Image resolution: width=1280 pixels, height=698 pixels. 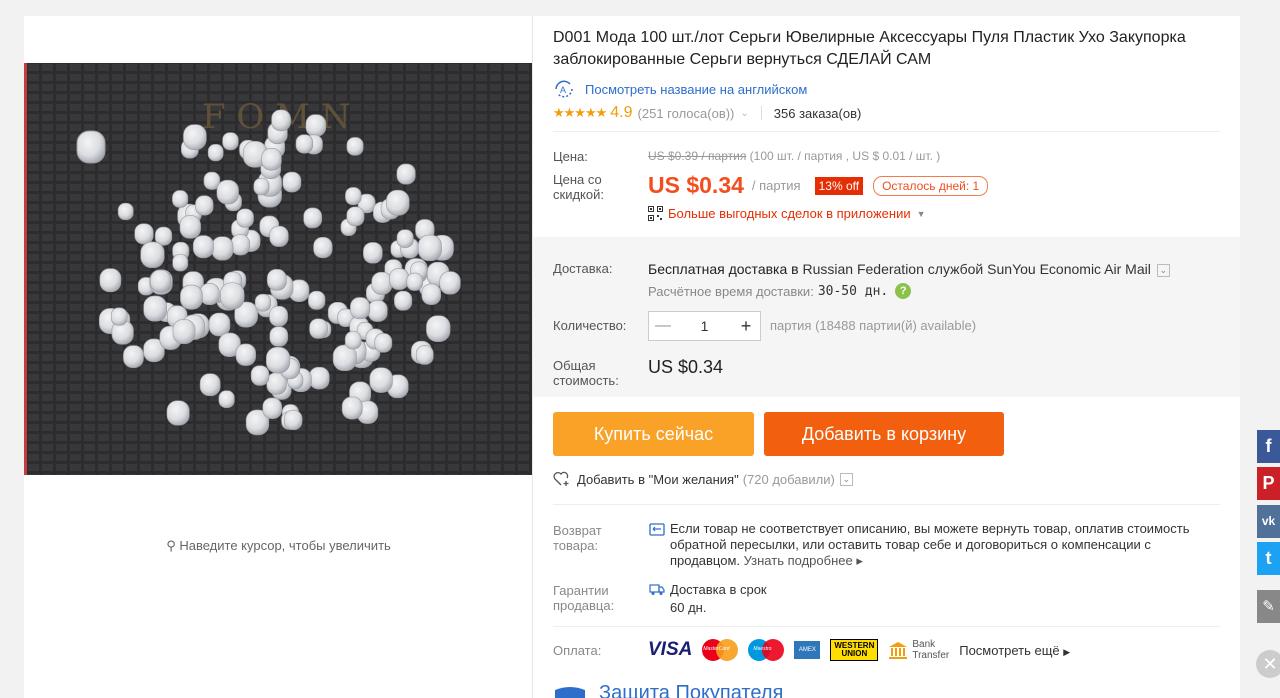 What do you see at coordinates (903, 291) in the screenshot?
I see `help-icon: ?` at bounding box center [903, 291].